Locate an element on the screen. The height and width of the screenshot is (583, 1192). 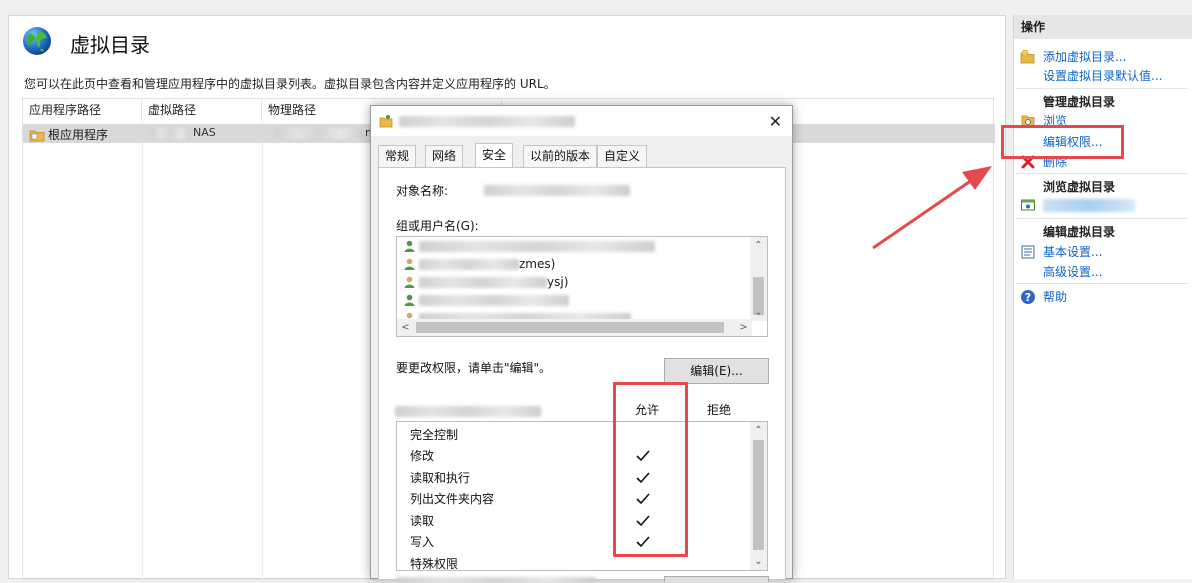
tab-network: 网络 is located at coordinates (444, 156).